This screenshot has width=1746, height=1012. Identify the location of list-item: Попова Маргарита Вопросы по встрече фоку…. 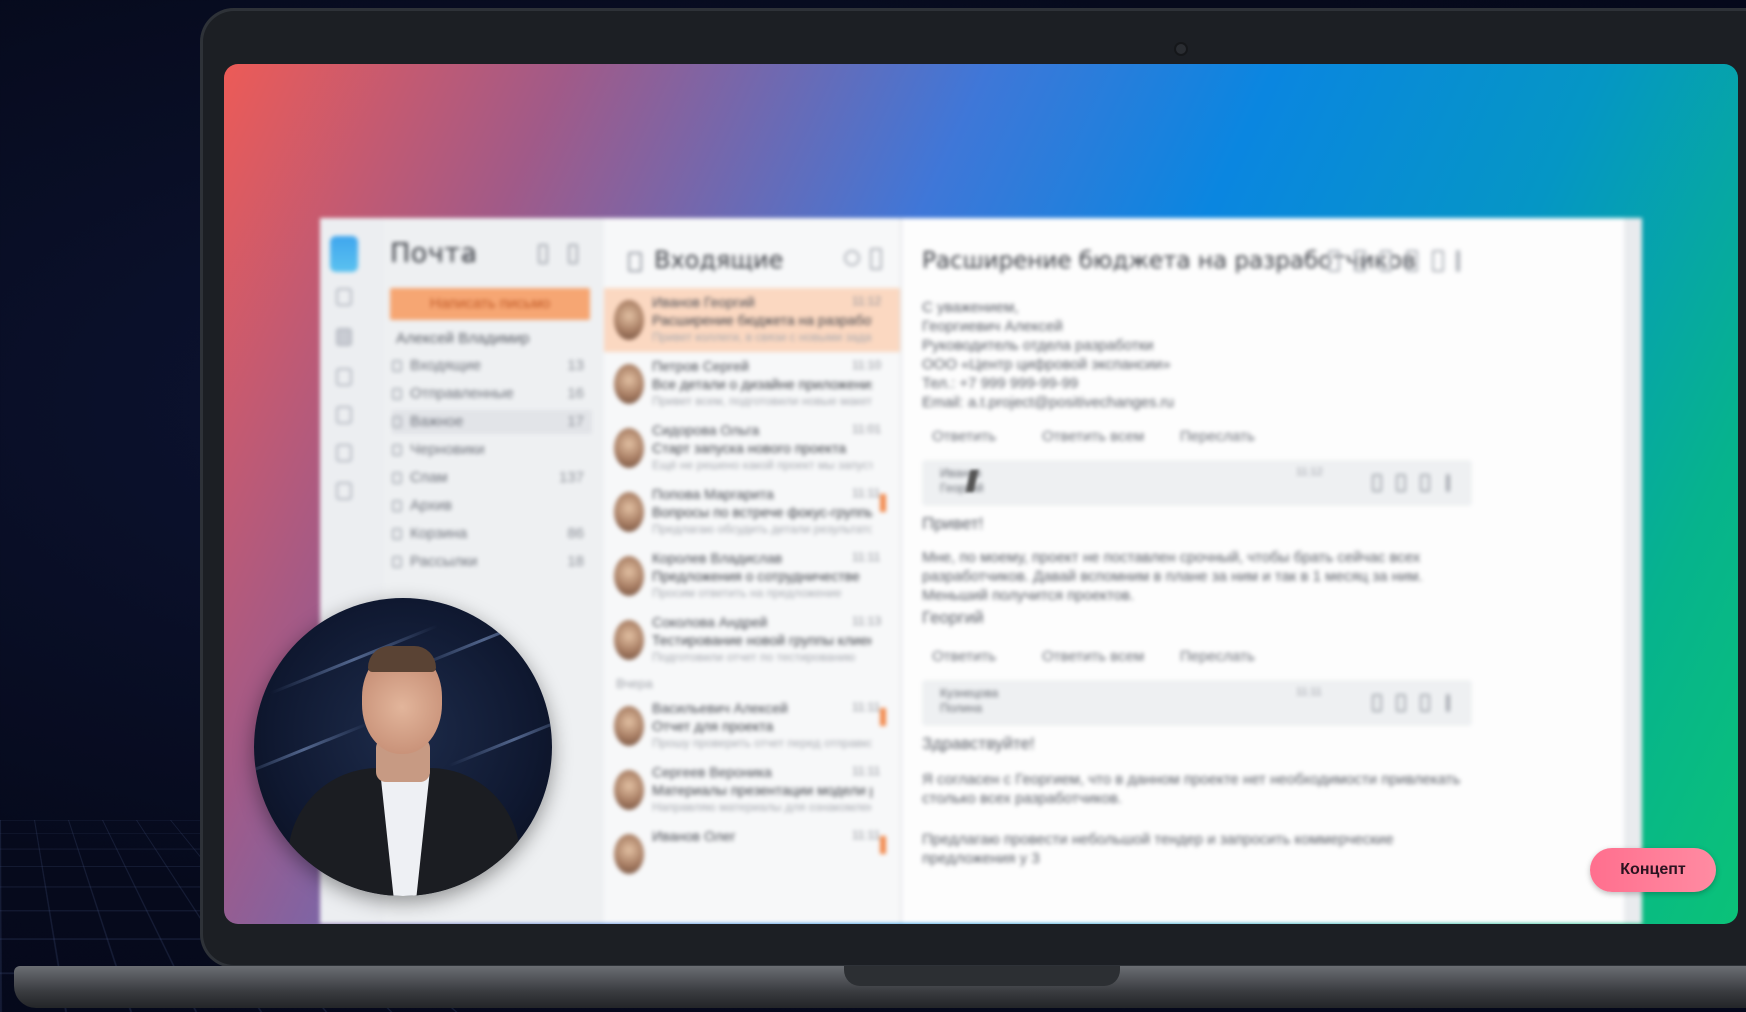
(752, 512).